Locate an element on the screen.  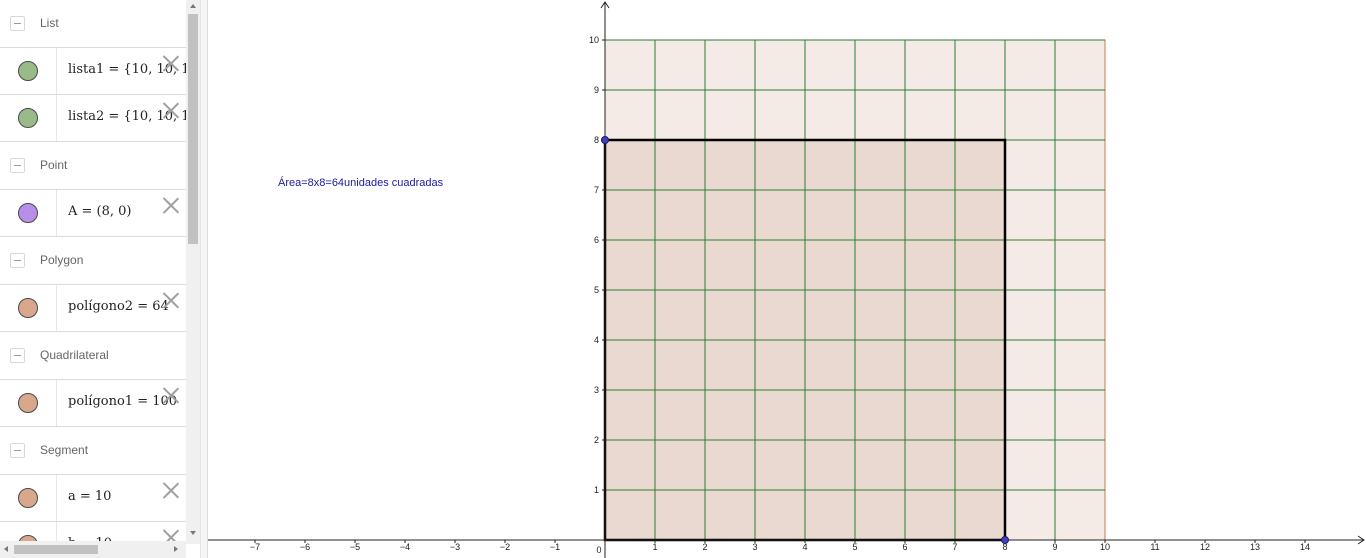
y-tick-label: 7 is located at coordinates (596, 190).